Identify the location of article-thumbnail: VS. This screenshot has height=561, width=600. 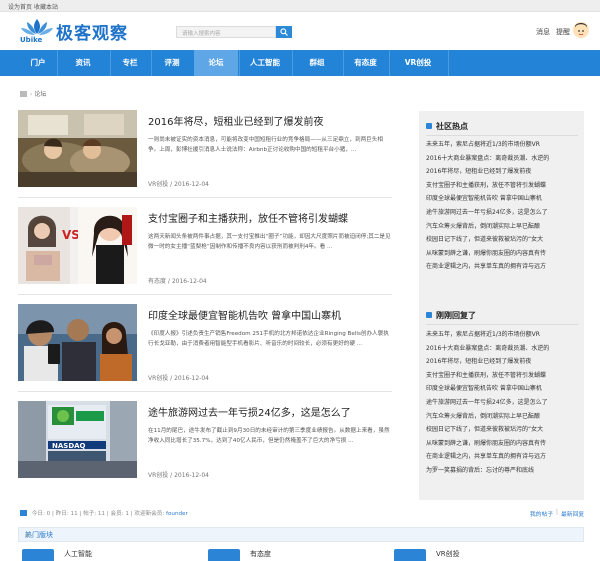
(77, 245).